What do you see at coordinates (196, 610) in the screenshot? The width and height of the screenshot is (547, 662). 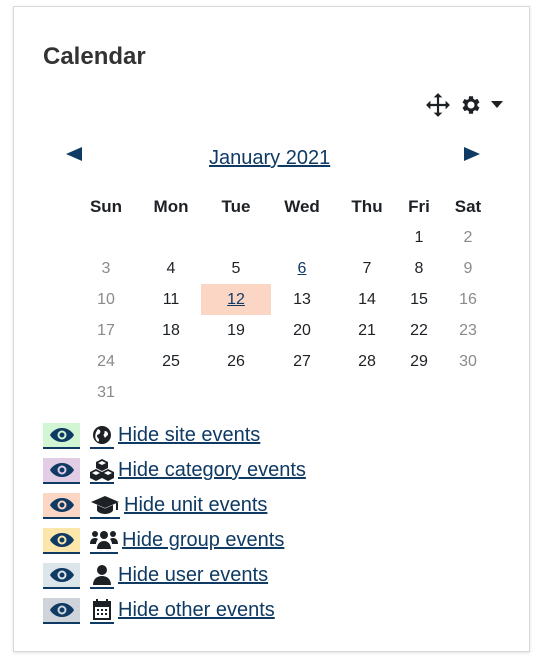 I see `filter-label: Hide other events` at bounding box center [196, 610].